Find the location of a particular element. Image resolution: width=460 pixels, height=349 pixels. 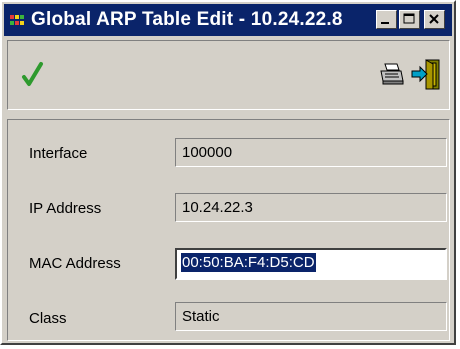

exit-door-icon is located at coordinates (425, 74).